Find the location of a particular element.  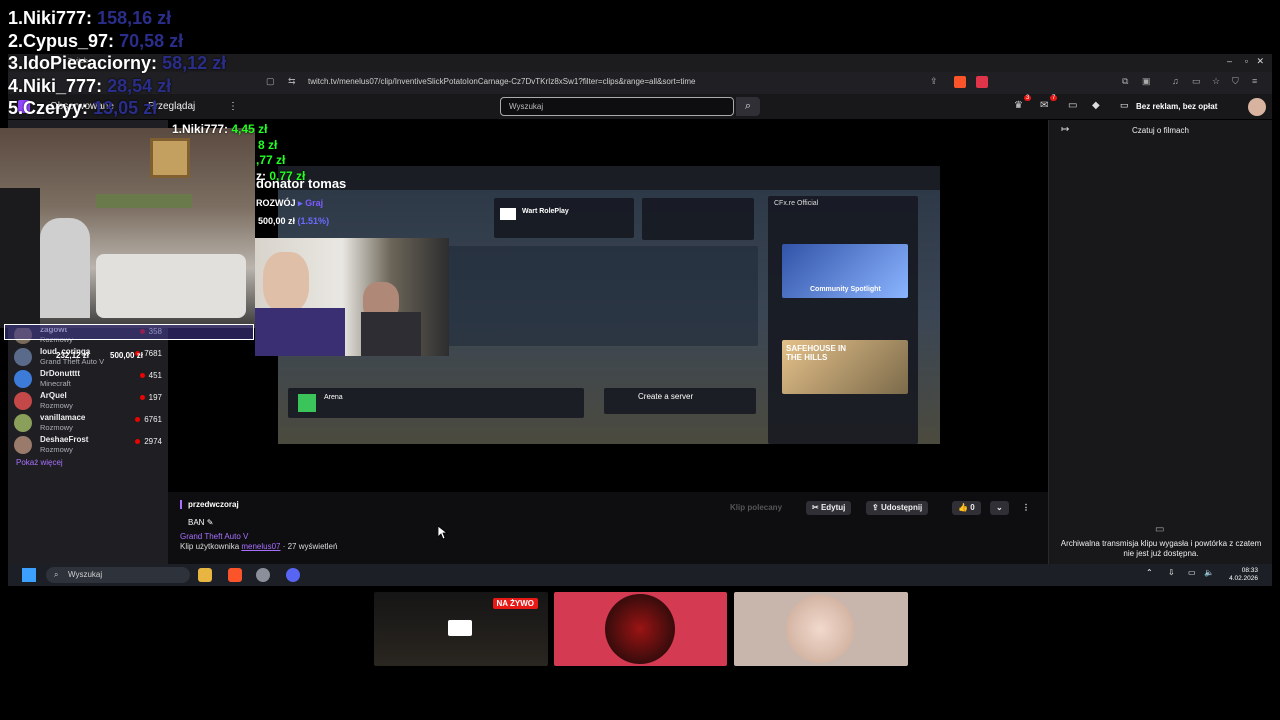

maximize-icon: ▫ is located at coordinates (1246, 61).